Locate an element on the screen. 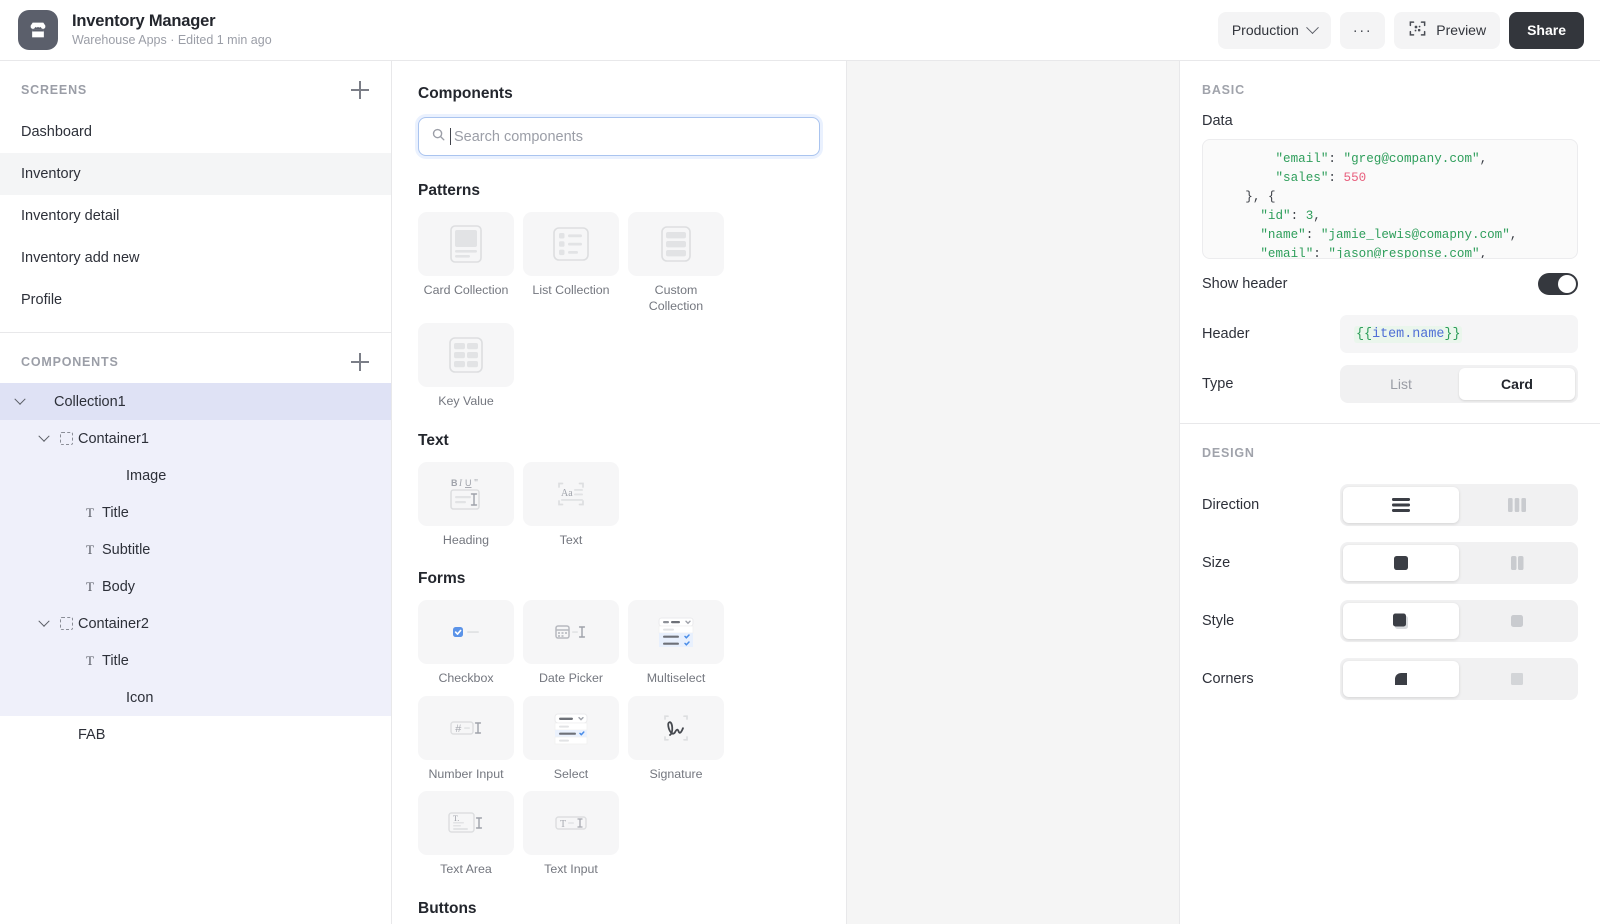  design-row: Corners is located at coordinates (1390, 679).